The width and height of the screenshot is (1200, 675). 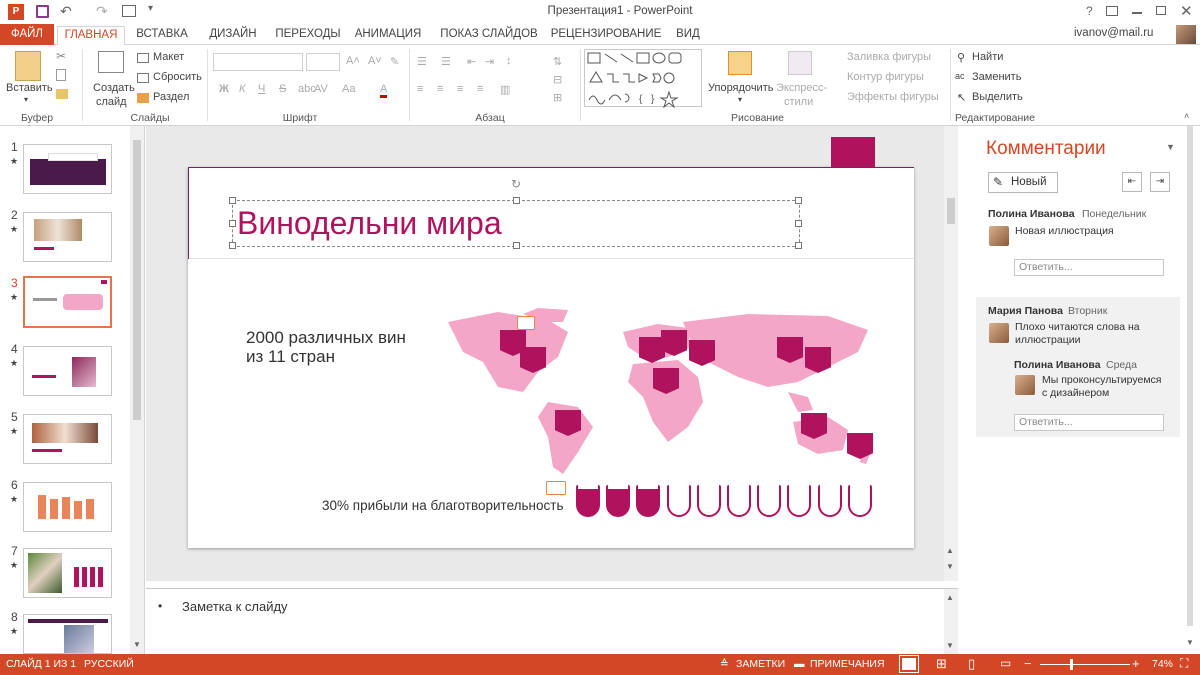 What do you see at coordinates (91, 36) in the screenshot?
I see `tab-home: ГЛАВНАЯ` at bounding box center [91, 36].